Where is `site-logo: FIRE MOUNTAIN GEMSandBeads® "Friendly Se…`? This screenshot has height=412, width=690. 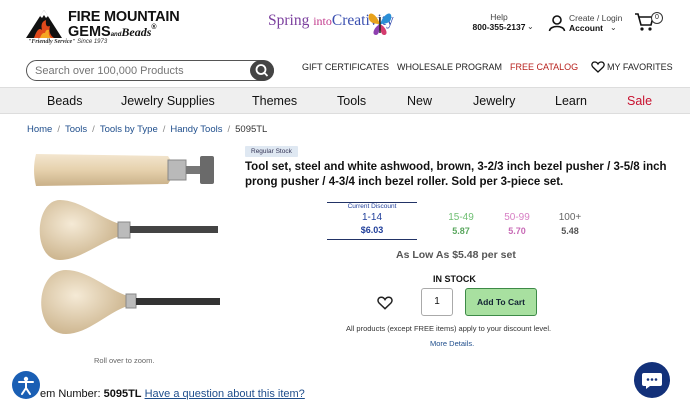
site-logo: FIRE MOUNTAIN GEMSandBeads® "Friendly Se… is located at coordinates (103, 26).